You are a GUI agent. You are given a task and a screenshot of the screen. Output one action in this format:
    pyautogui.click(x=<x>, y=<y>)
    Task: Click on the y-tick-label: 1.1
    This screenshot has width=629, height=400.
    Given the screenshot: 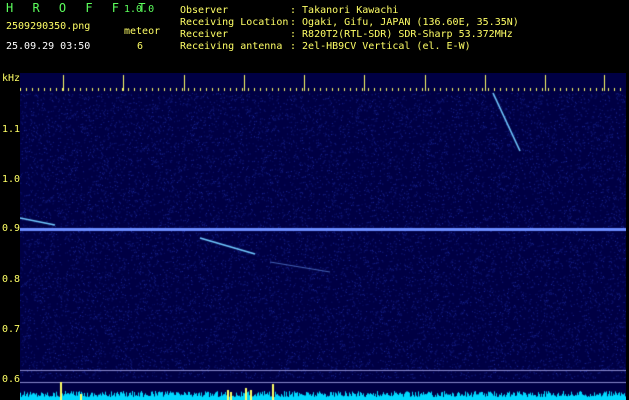 What is the action you would take?
    pyautogui.click(x=10, y=129)
    